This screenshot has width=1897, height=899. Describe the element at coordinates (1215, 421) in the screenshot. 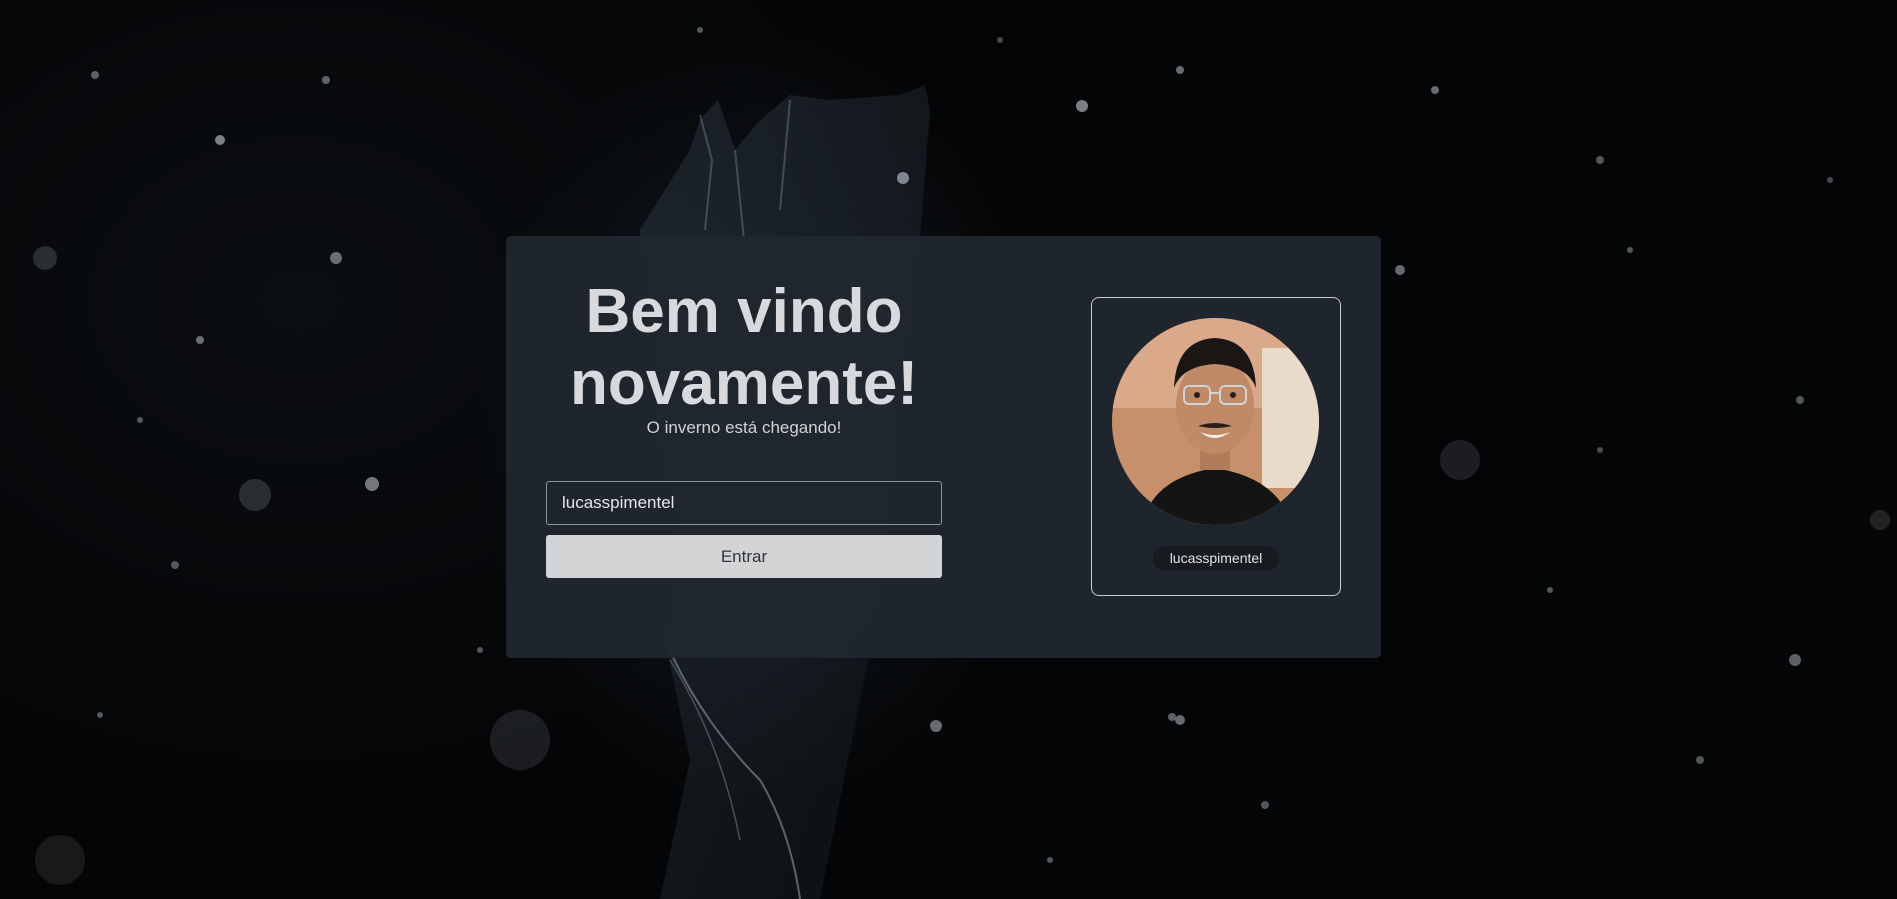

I see `user-photo-icon` at that location.